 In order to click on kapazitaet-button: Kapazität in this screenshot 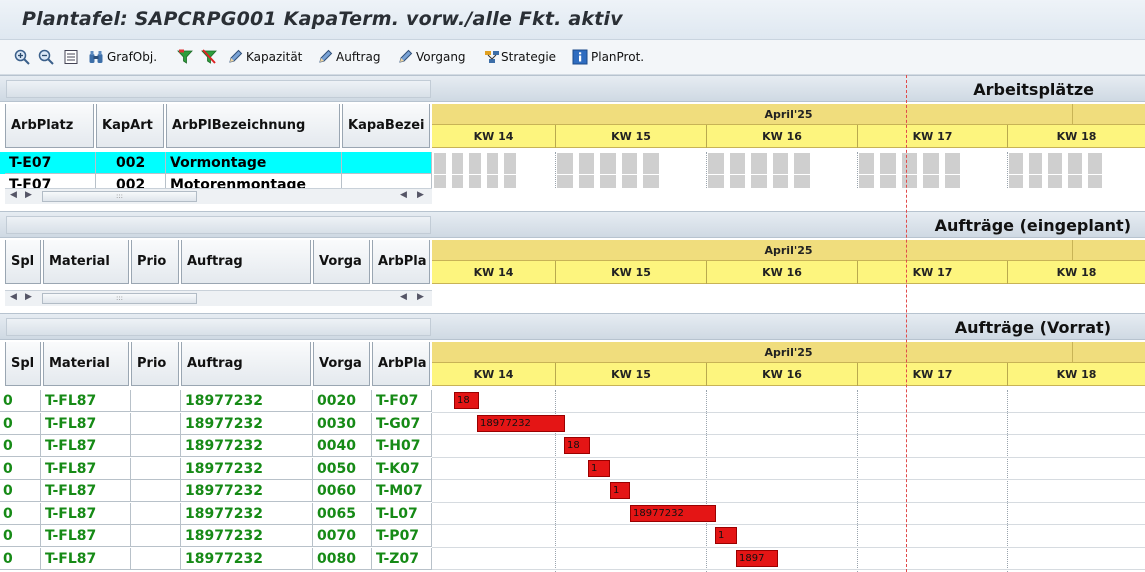, I will do `click(264, 57)`.